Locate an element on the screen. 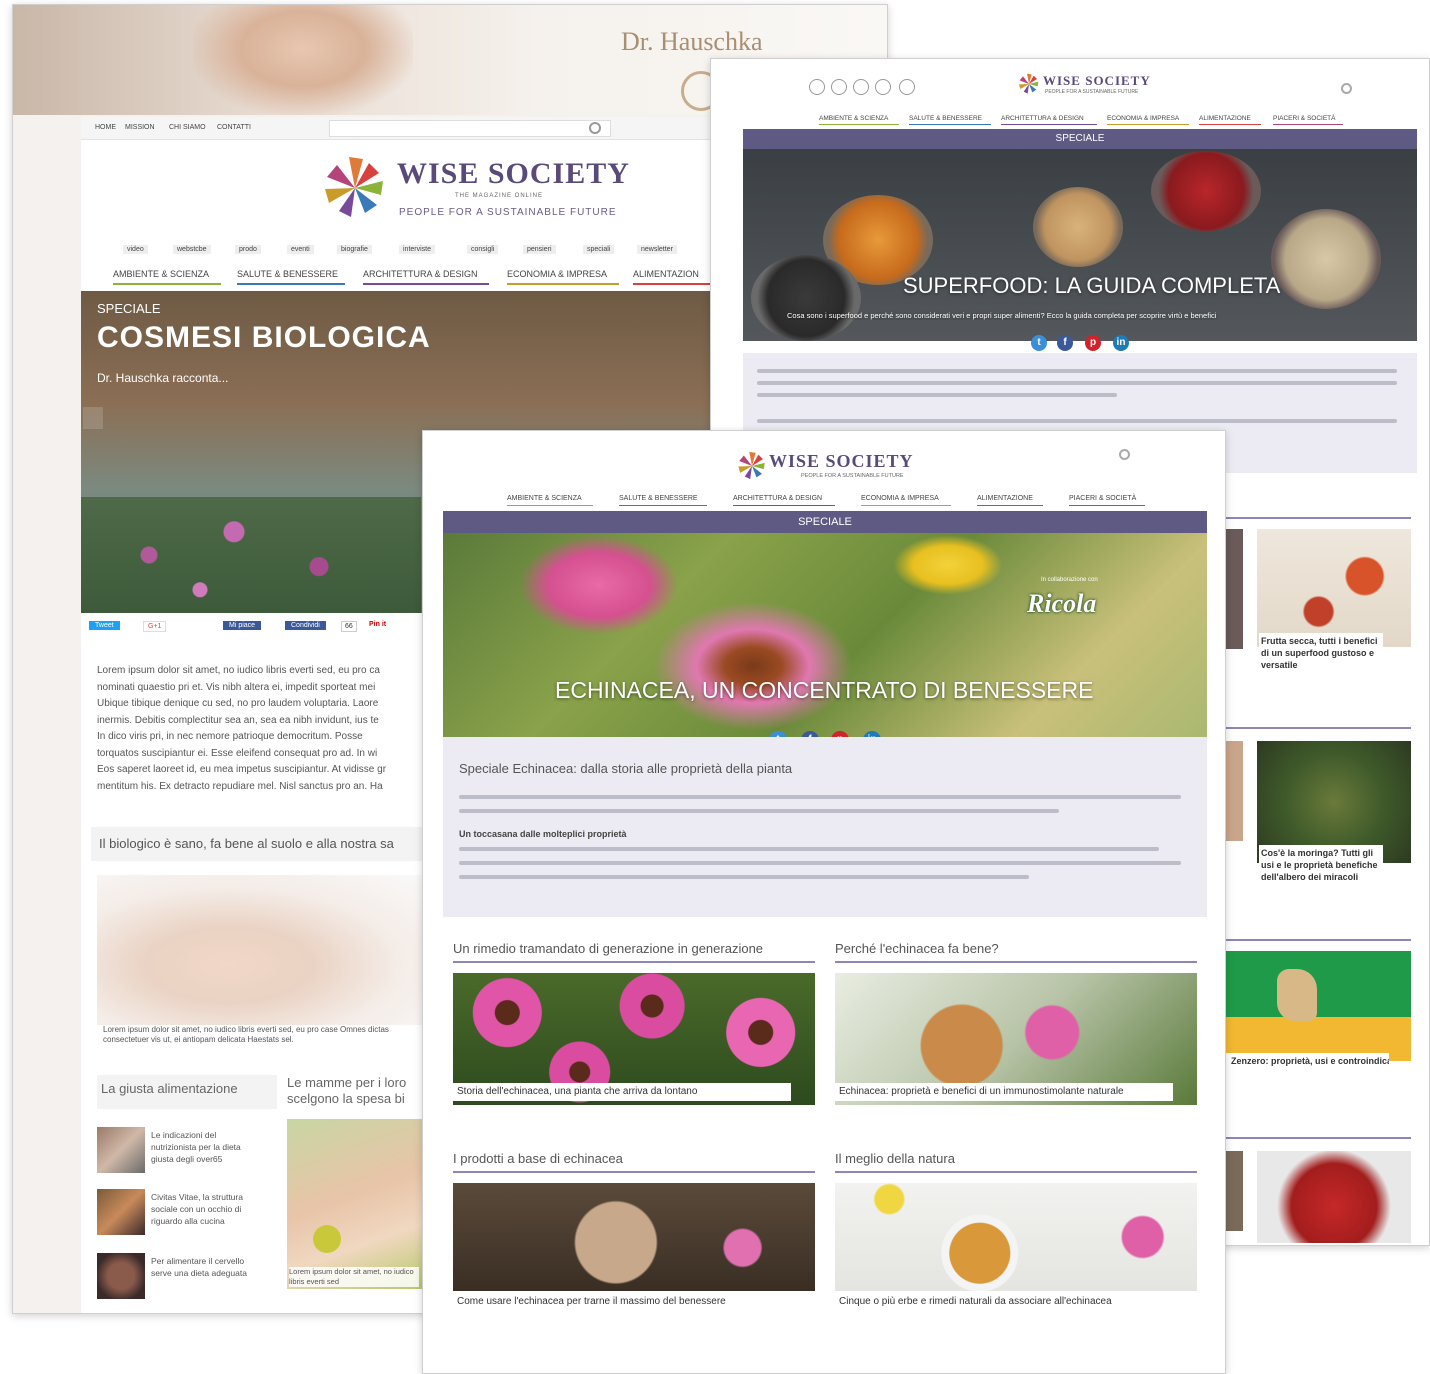  apple-icon is located at coordinates (327, 1239).